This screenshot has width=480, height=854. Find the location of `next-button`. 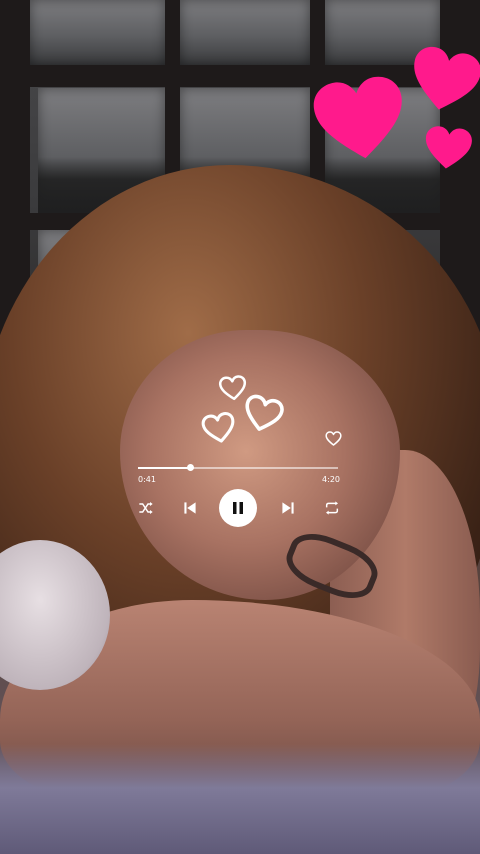

next-button is located at coordinates (288, 508).